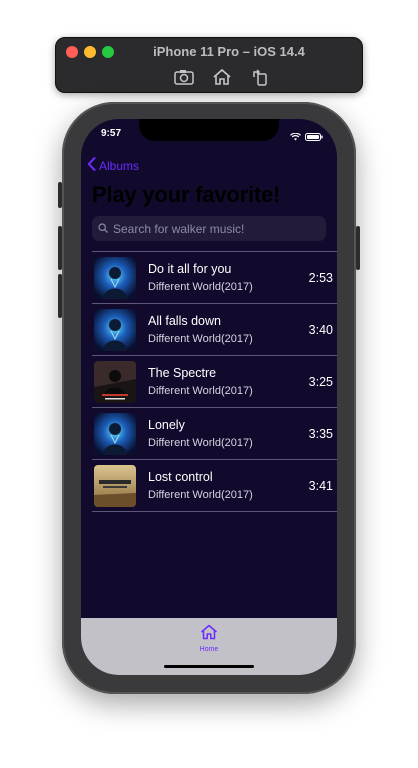  I want to click on tab-home: Home, so click(209, 638).